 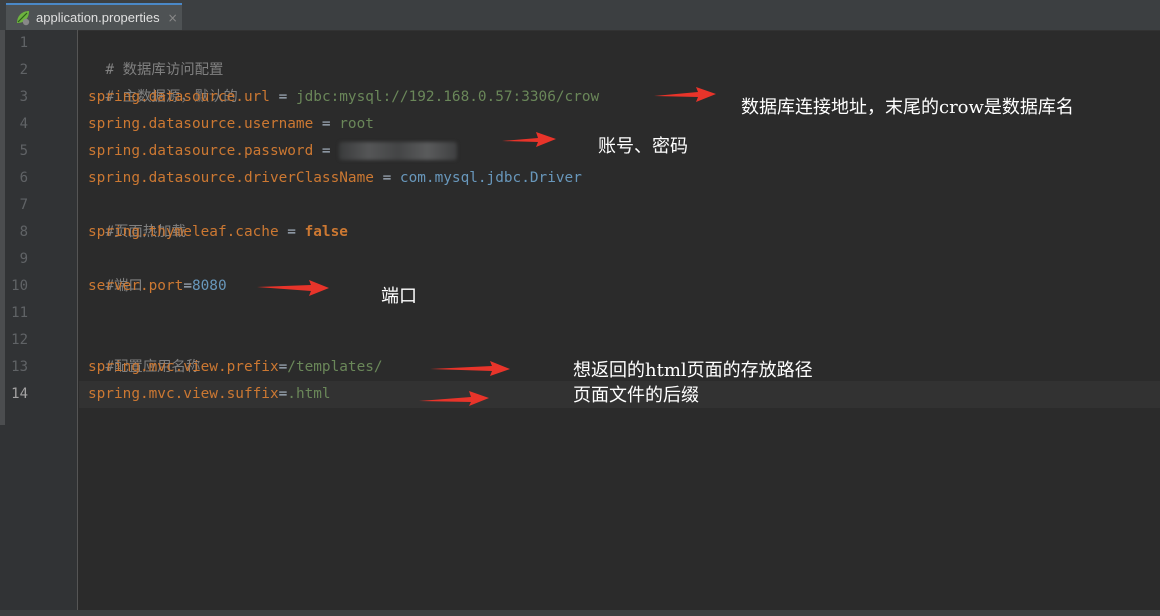 I want to click on line-number-gutter: 1 2 3 4 5 6 7 8 9 10 11 12 13 14, so click(x=39, y=320).